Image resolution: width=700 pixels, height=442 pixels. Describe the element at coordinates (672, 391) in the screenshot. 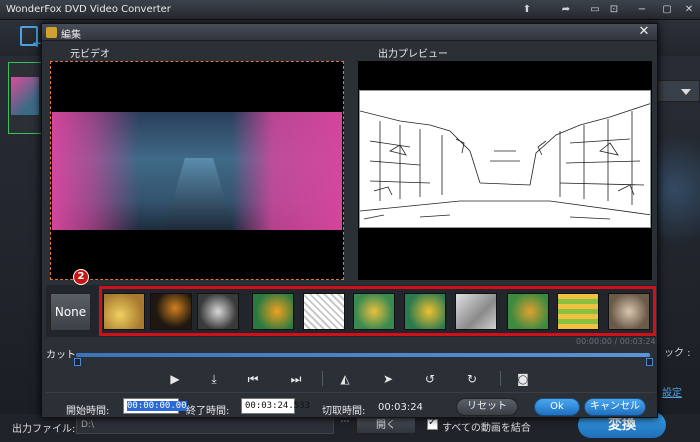

I see `settings-link: 設定` at that location.